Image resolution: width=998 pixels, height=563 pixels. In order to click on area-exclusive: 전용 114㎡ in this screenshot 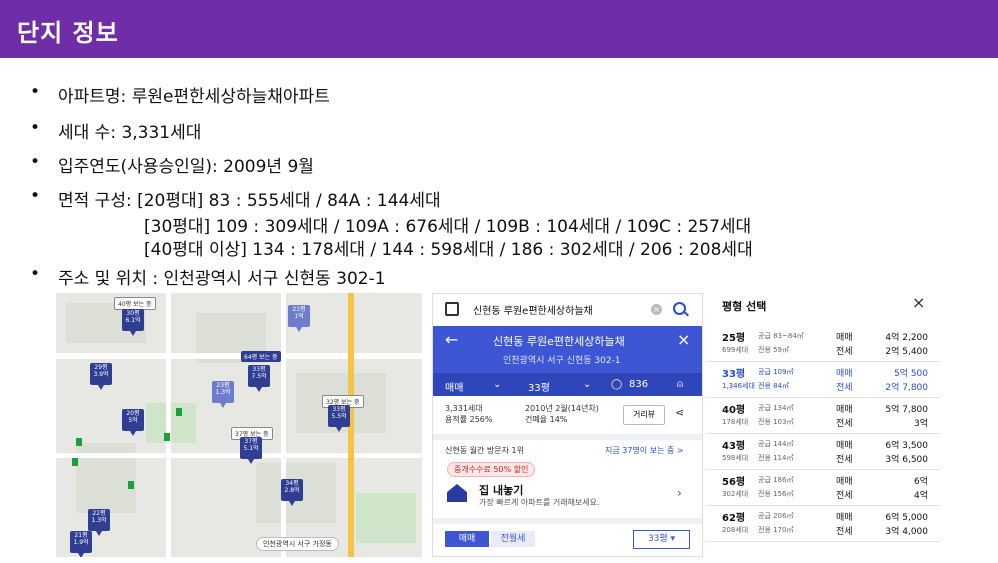, I will do `click(776, 458)`.